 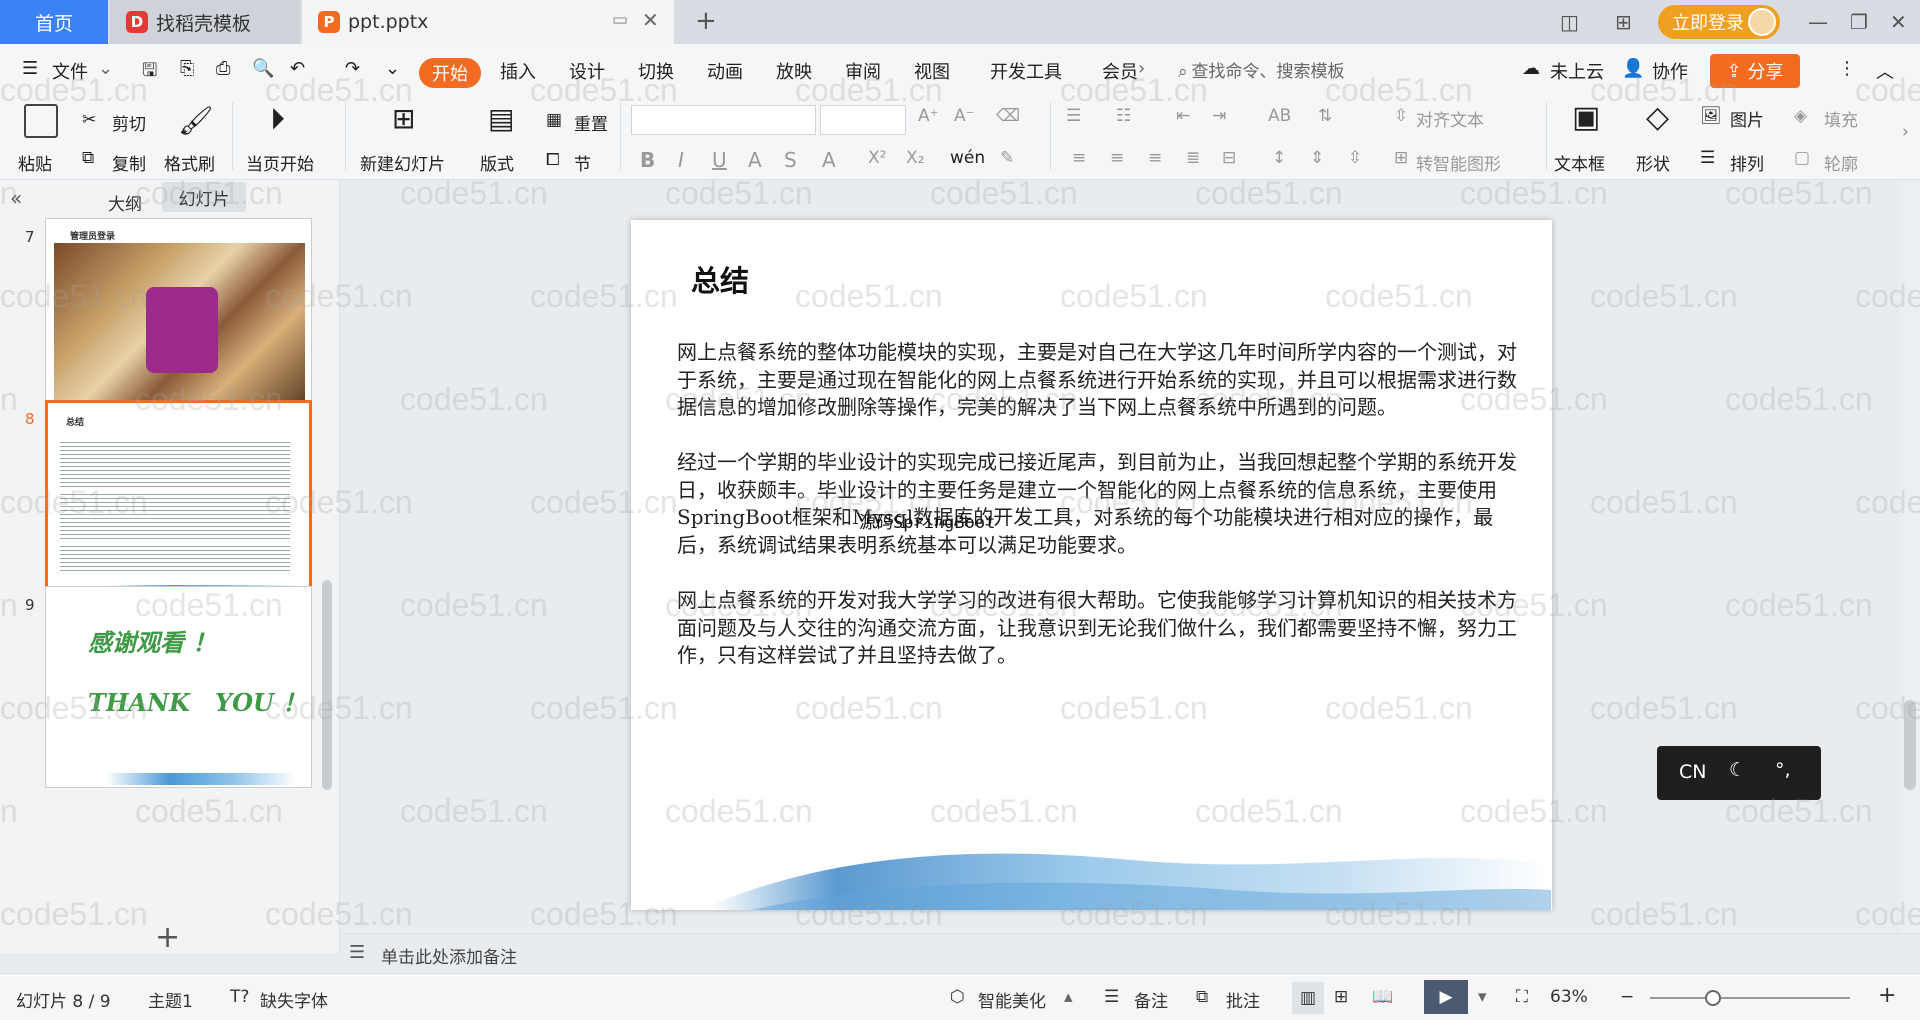 What do you see at coordinates (1111, 997) in the screenshot?
I see `notes-toggle-icon: ☰` at bounding box center [1111, 997].